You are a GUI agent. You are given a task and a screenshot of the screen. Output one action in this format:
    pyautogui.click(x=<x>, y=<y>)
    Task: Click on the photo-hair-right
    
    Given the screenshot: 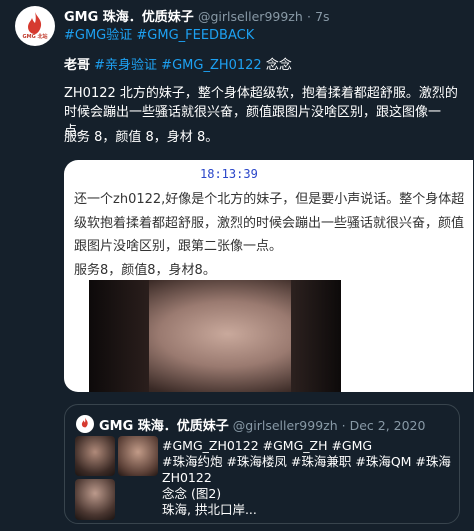 What is the action you would take?
    pyautogui.click(x=316, y=336)
    